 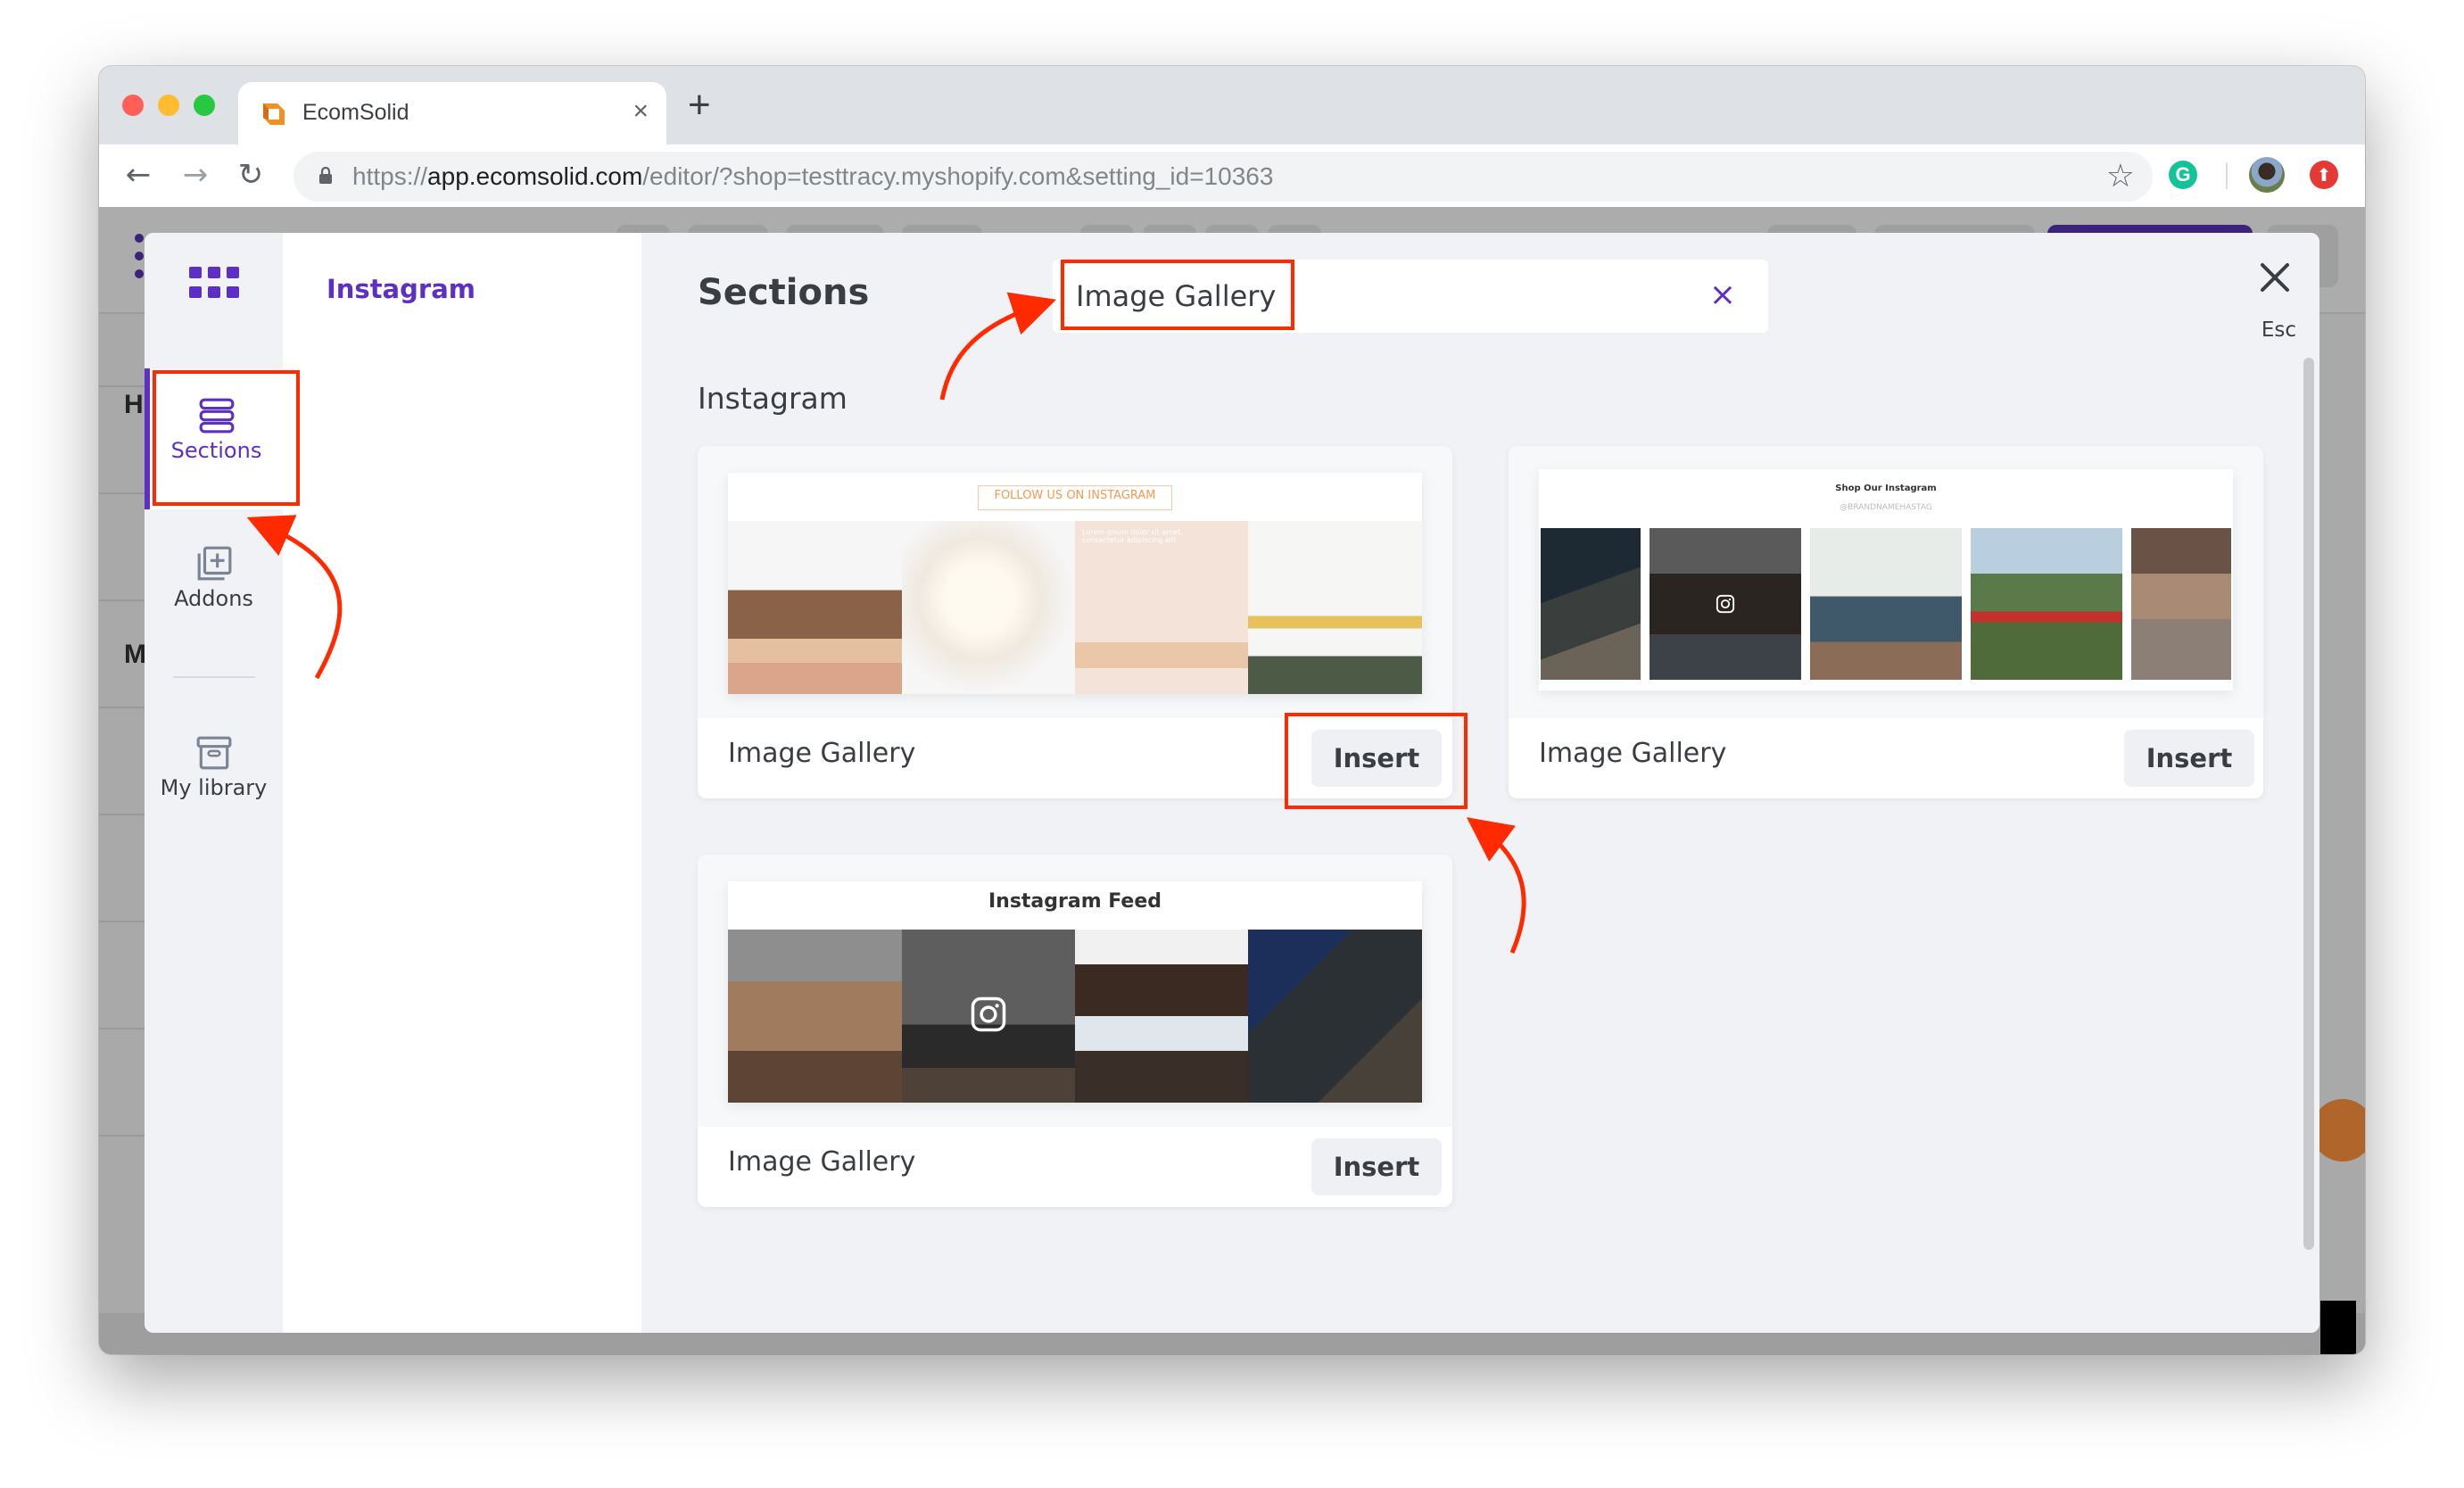 I want to click on arrow-to-insert, so click(x=1496, y=885).